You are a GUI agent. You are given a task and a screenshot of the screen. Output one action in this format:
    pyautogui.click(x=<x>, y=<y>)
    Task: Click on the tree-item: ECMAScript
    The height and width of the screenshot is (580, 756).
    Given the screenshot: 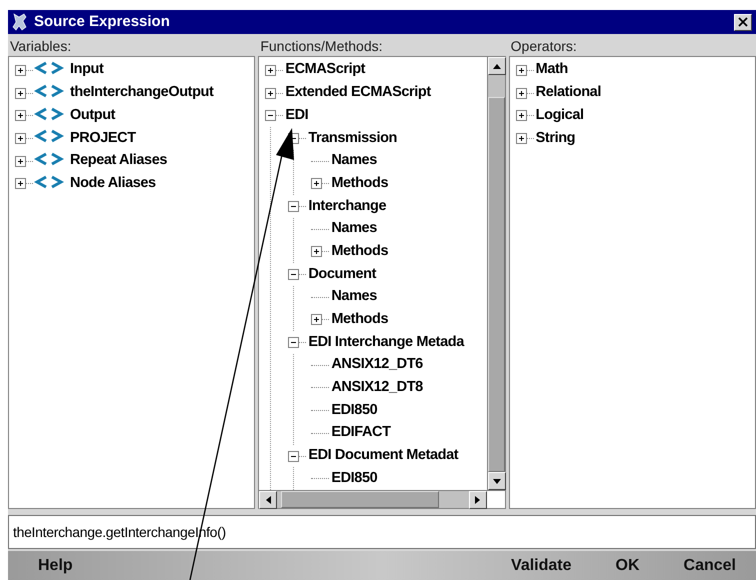 What is the action you would take?
    pyautogui.click(x=324, y=70)
    